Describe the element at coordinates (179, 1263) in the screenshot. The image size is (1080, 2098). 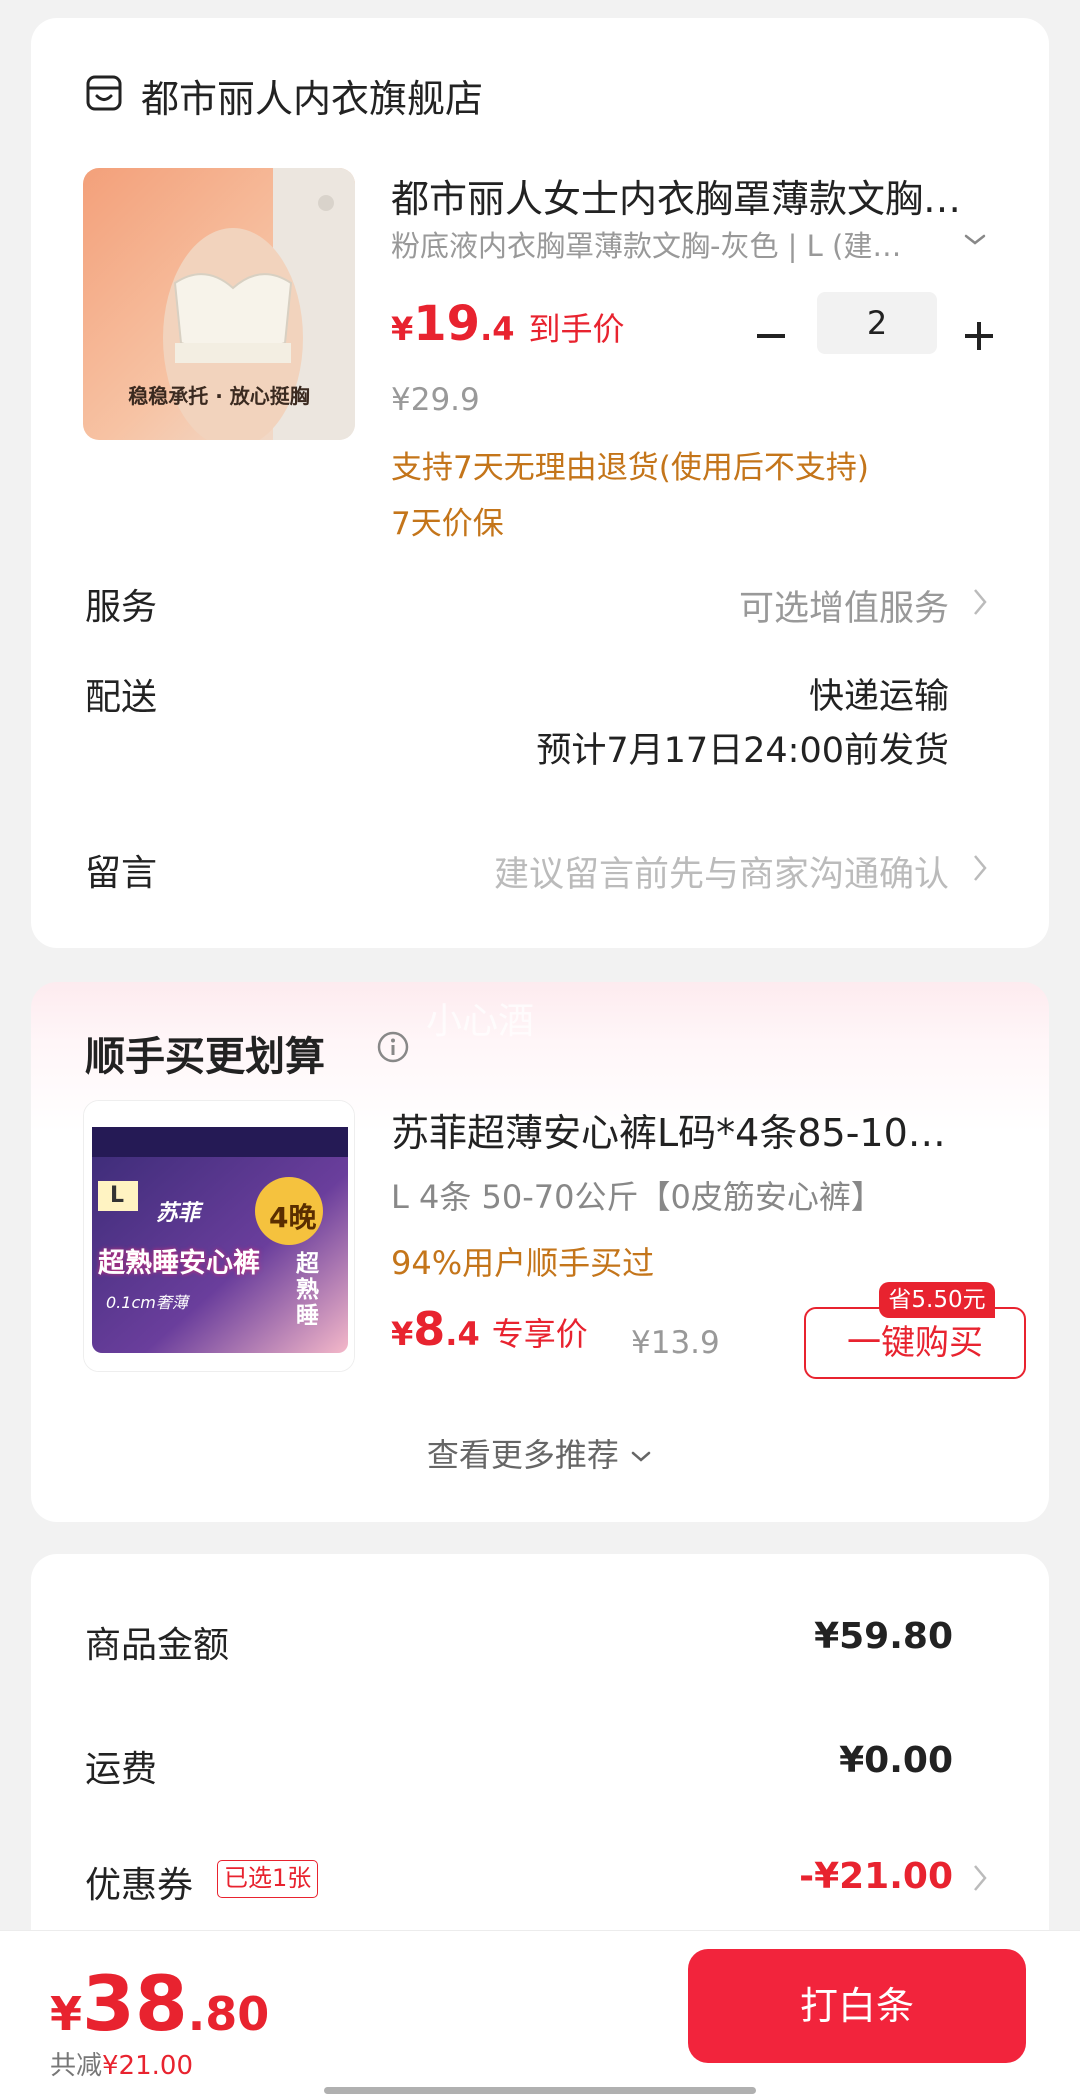
I see `recommend-image-main: 超熟睡安心裤` at that location.